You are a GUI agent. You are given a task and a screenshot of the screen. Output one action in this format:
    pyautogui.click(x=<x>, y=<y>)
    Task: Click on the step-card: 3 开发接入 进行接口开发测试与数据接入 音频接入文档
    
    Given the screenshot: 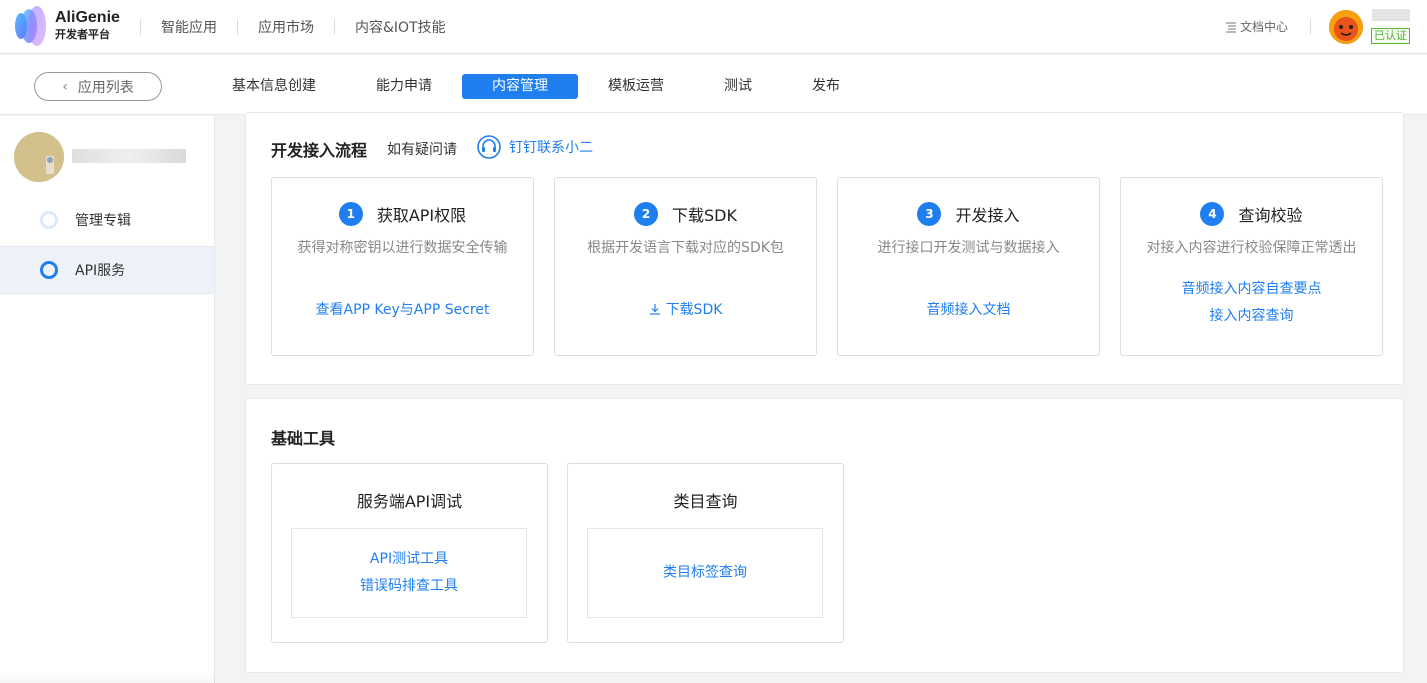 What is the action you would take?
    pyautogui.click(x=968, y=266)
    